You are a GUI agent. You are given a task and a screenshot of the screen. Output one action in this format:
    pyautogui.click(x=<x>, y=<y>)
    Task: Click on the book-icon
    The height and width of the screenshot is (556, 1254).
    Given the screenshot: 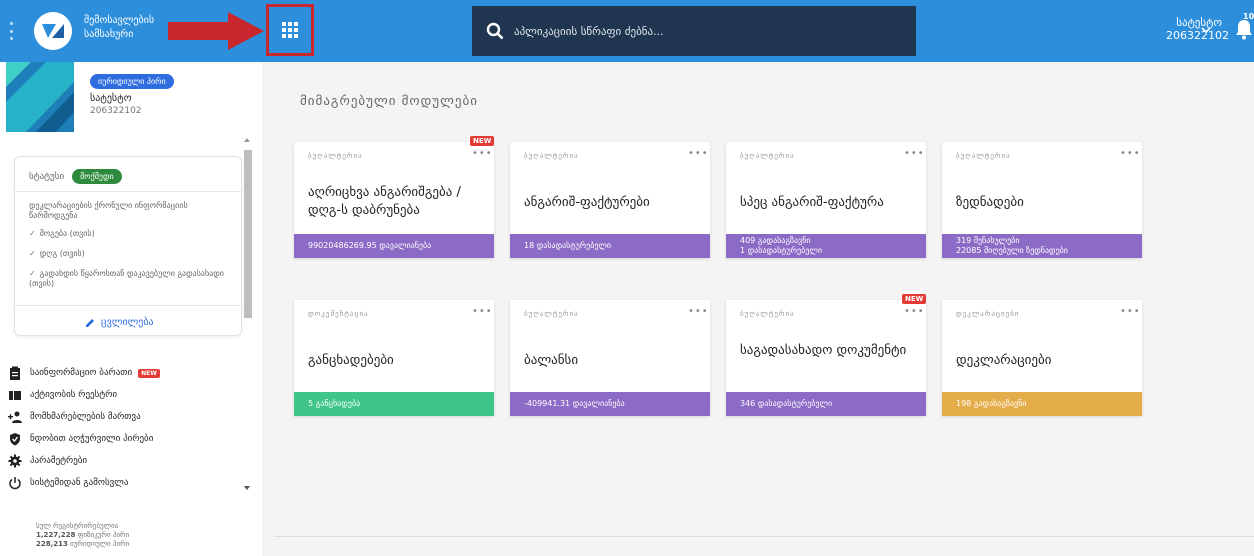 What is the action you would take?
    pyautogui.click(x=15, y=395)
    